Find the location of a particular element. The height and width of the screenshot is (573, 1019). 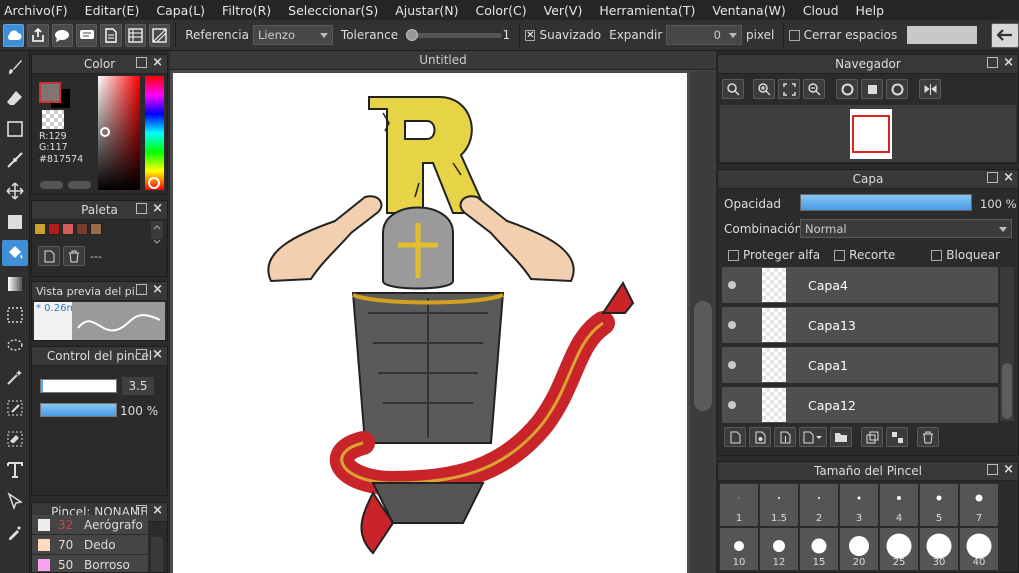

rectangle-tool is located at coordinates (15, 129).